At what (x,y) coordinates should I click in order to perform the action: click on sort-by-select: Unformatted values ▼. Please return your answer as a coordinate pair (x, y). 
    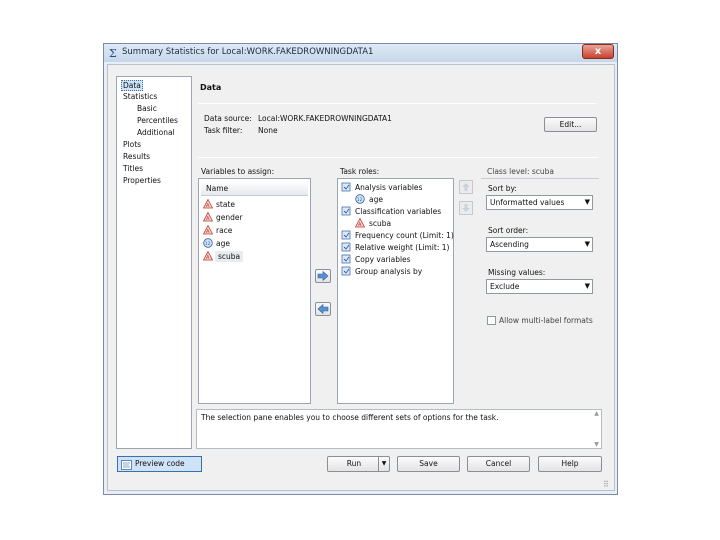
    Looking at the image, I should click on (539, 202).